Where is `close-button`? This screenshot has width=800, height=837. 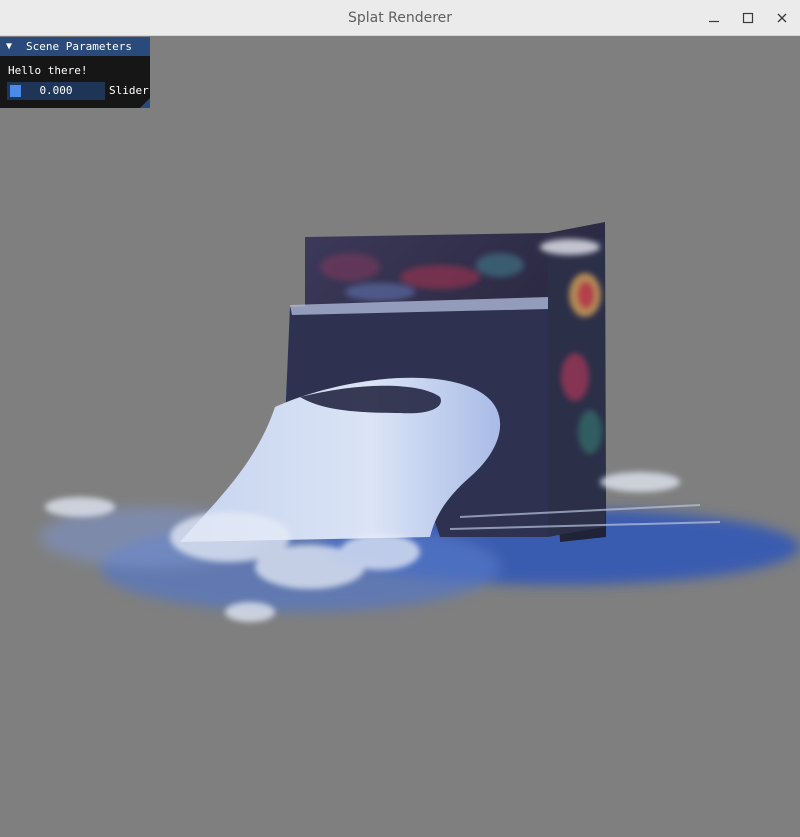
close-button is located at coordinates (782, 18).